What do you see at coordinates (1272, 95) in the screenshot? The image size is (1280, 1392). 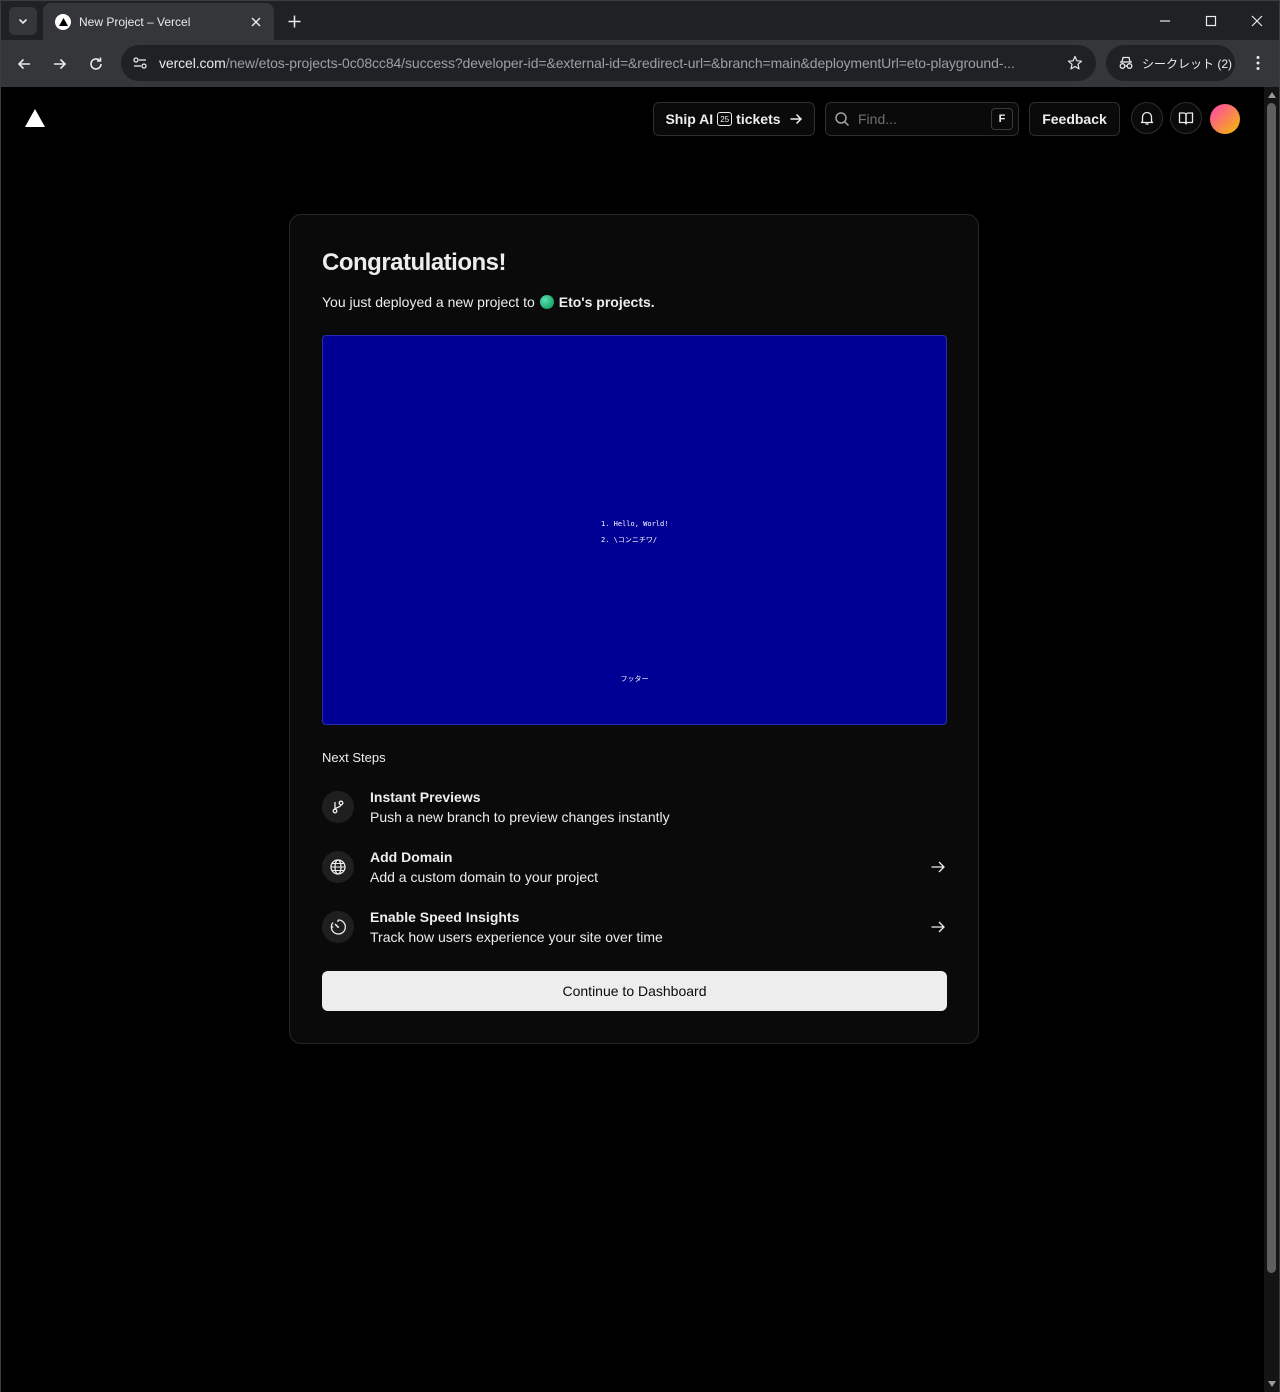 I see `scroll-up-arrow-icon` at bounding box center [1272, 95].